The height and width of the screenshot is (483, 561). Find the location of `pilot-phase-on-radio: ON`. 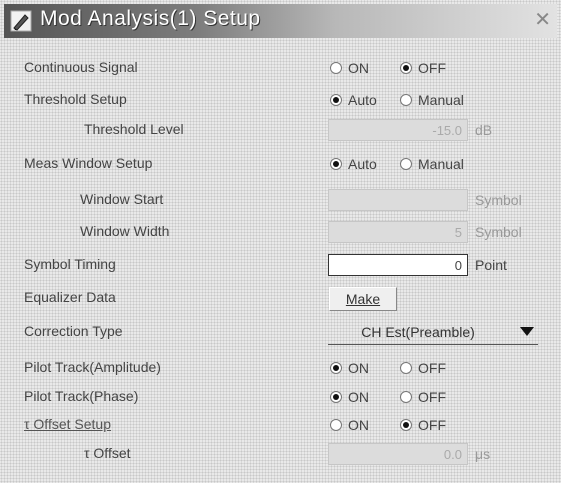

pilot-phase-on-radio: ON is located at coordinates (349, 397).